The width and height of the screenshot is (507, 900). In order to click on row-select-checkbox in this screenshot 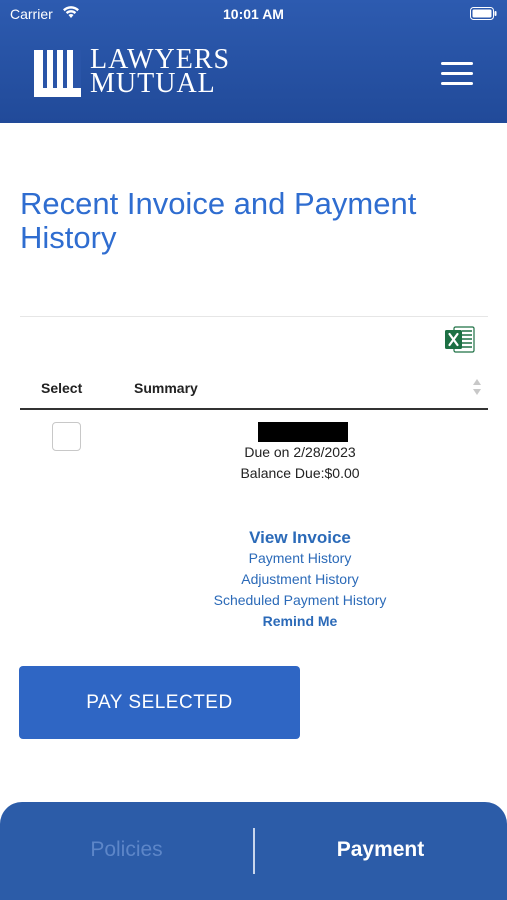, I will do `click(66, 436)`.